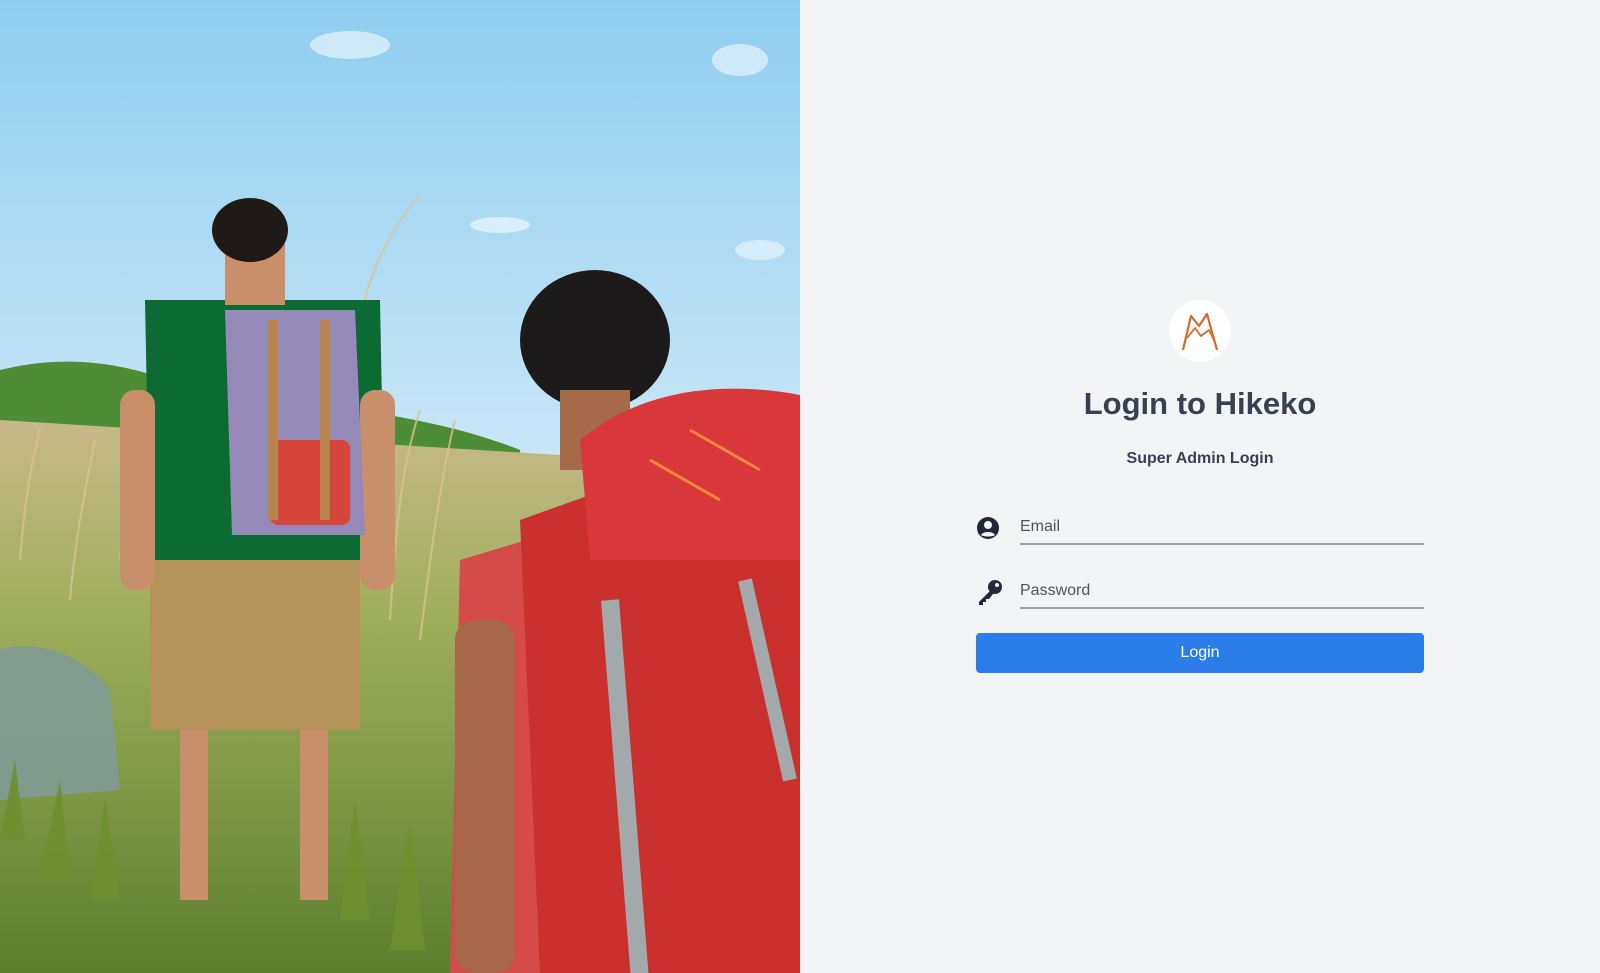 The image size is (1600, 973). I want to click on page-title: Login to Hikeko, so click(1200, 403).